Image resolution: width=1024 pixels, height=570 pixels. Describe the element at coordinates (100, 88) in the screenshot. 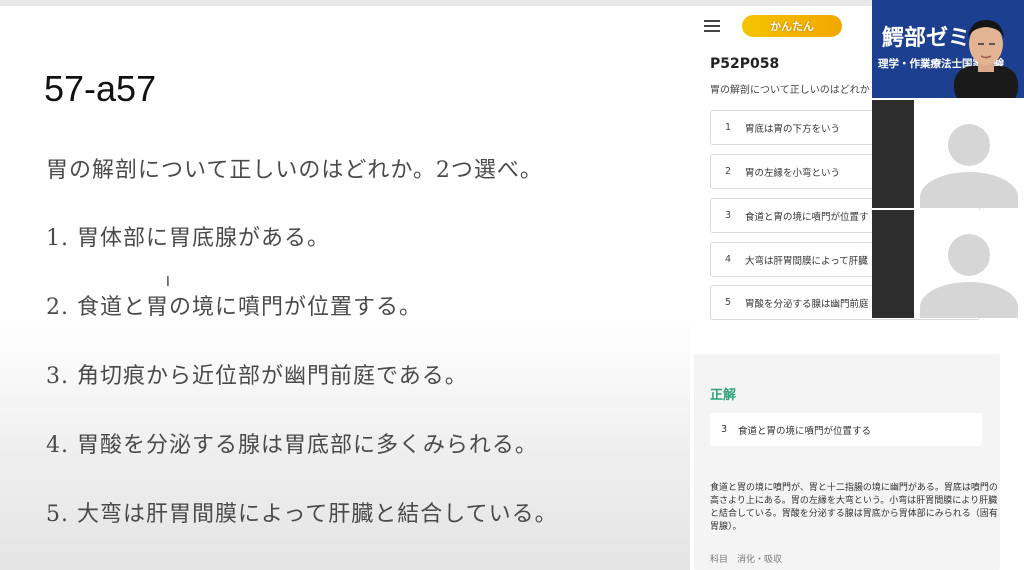

I see `slide-title: 57-a57` at that location.